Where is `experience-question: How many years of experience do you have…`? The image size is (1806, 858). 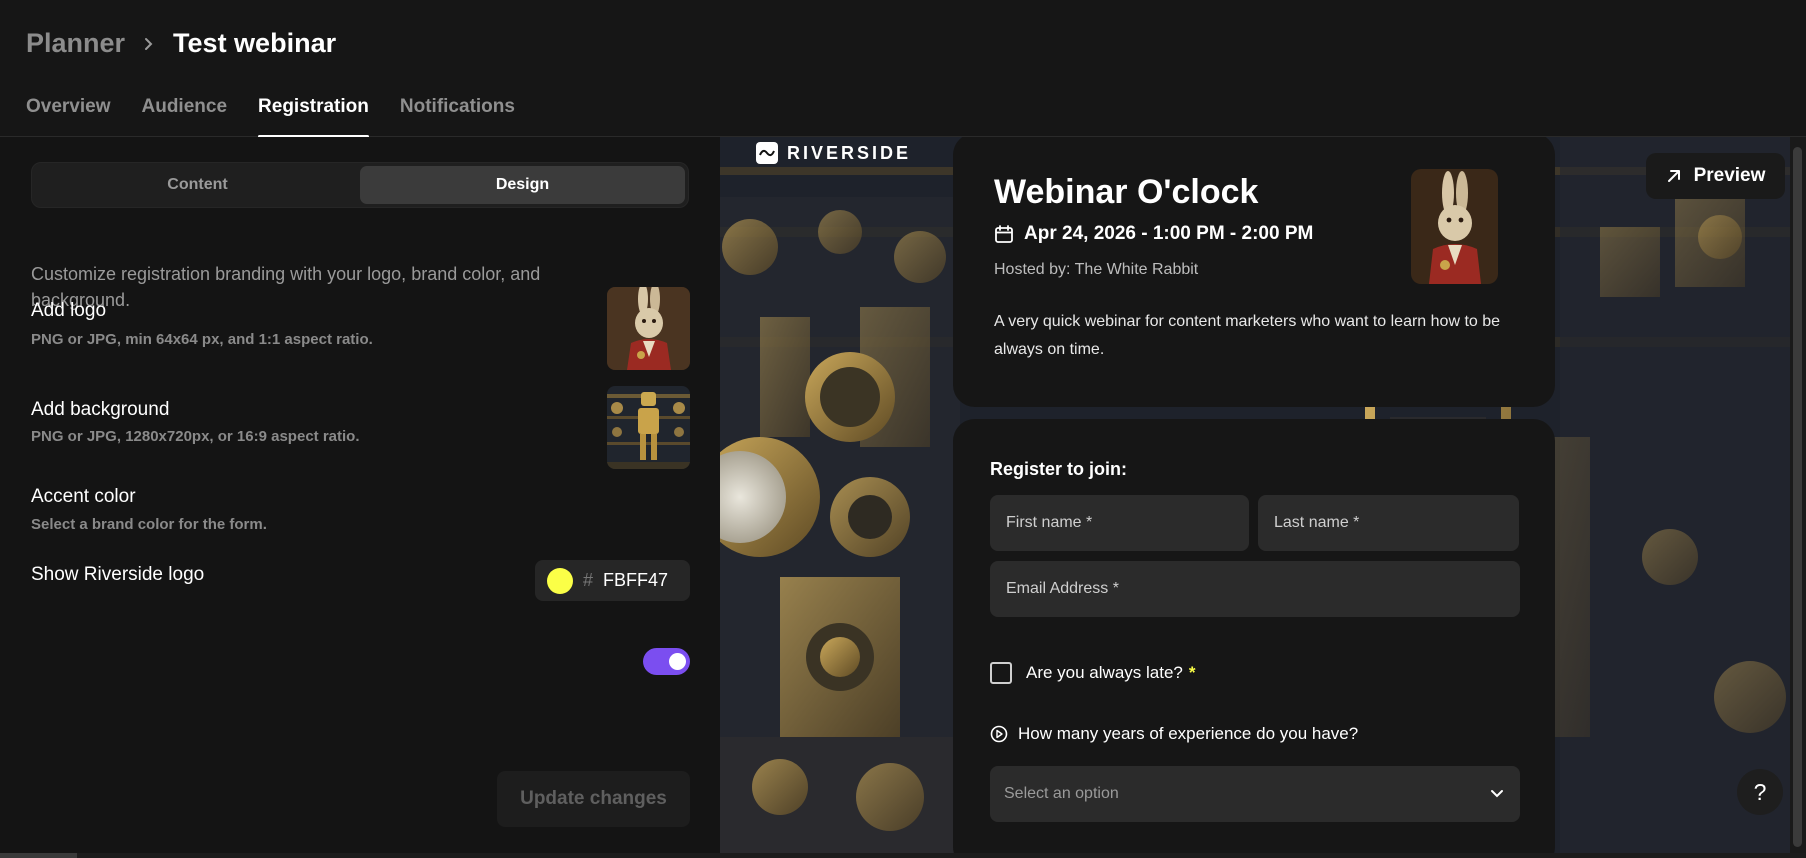 experience-question: How many years of experience do you have… is located at coordinates (1174, 734).